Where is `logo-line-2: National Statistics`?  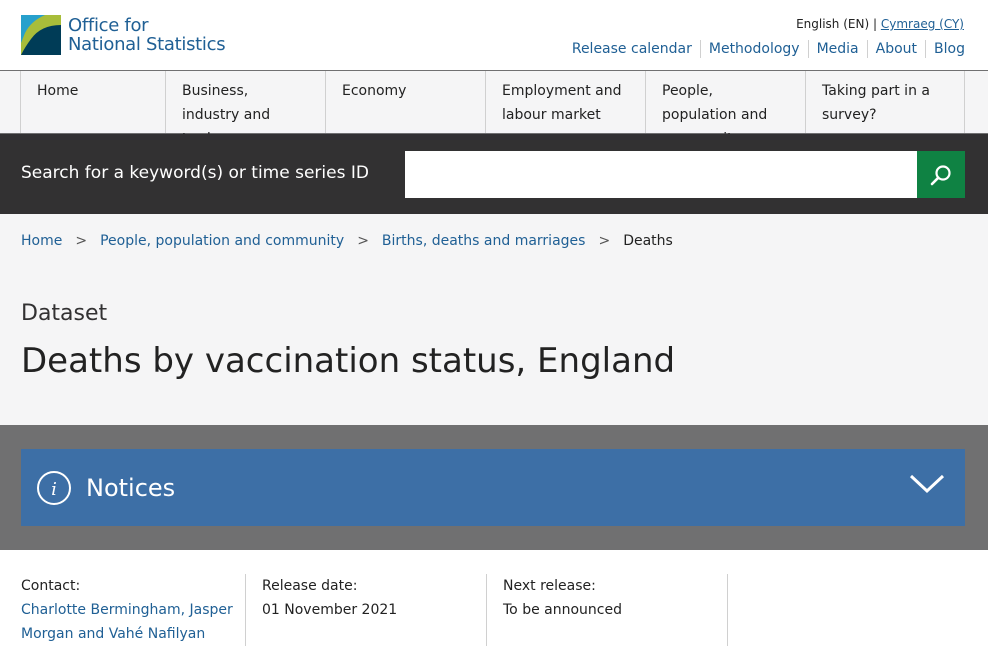
logo-line-2: National Statistics is located at coordinates (147, 44).